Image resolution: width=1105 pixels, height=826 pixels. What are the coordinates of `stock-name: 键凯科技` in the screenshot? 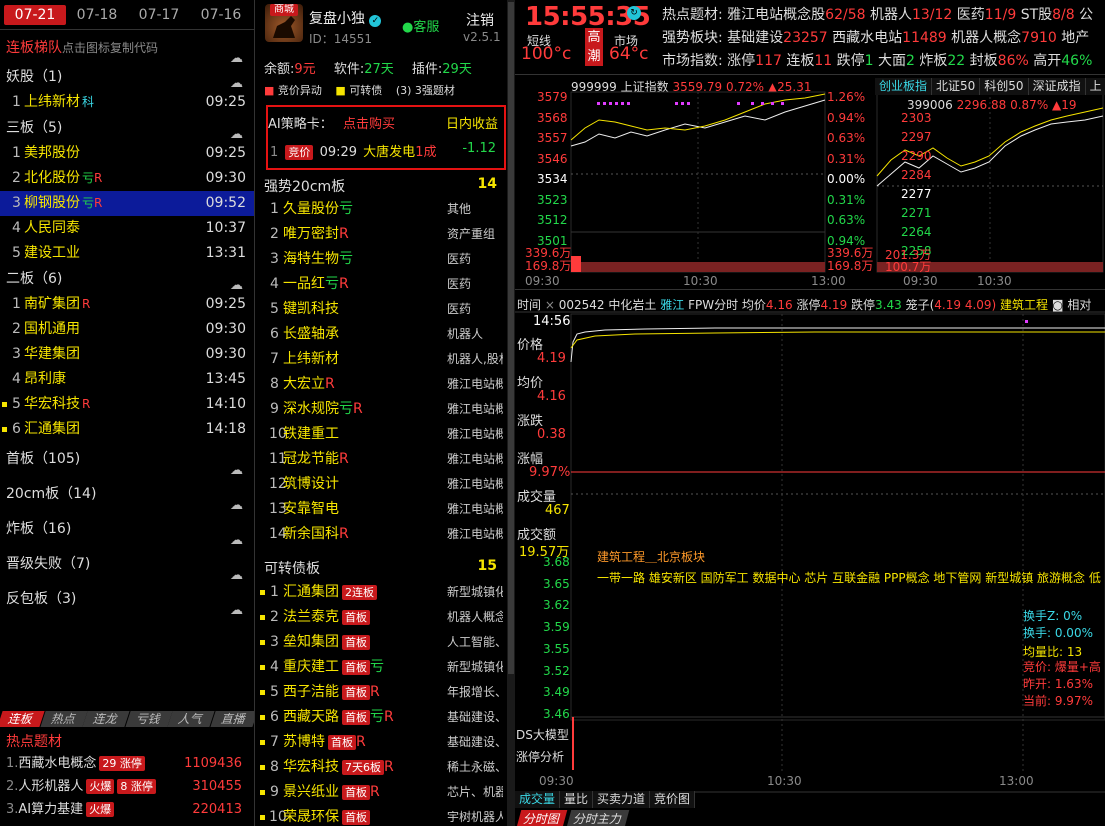 It's located at (311, 309).